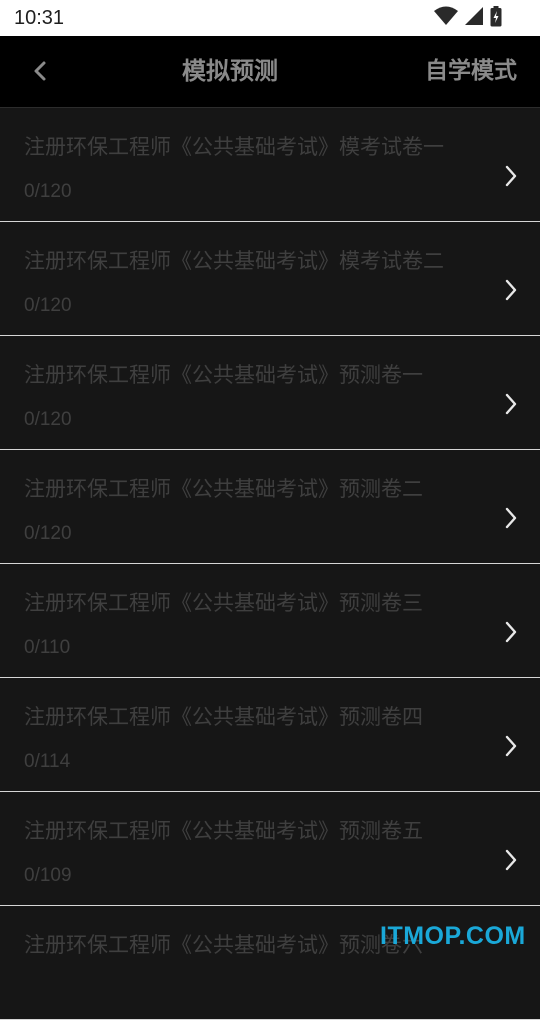 The image size is (540, 1020). What do you see at coordinates (471, 71) in the screenshot?
I see `self-study-mode-button: 自学模式` at bounding box center [471, 71].